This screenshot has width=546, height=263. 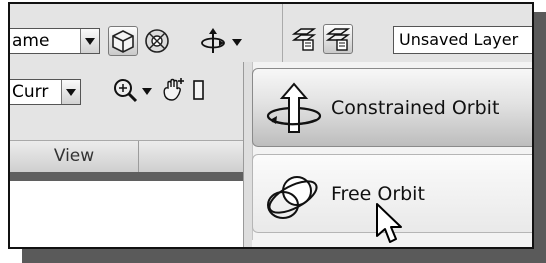 I want to click on menu-item-label: Constrained Orbit, so click(x=415, y=107).